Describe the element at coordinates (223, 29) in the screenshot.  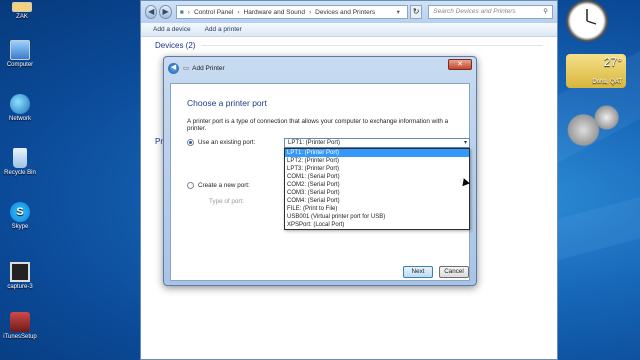
I see `add-printer-button: Add a printer` at that location.